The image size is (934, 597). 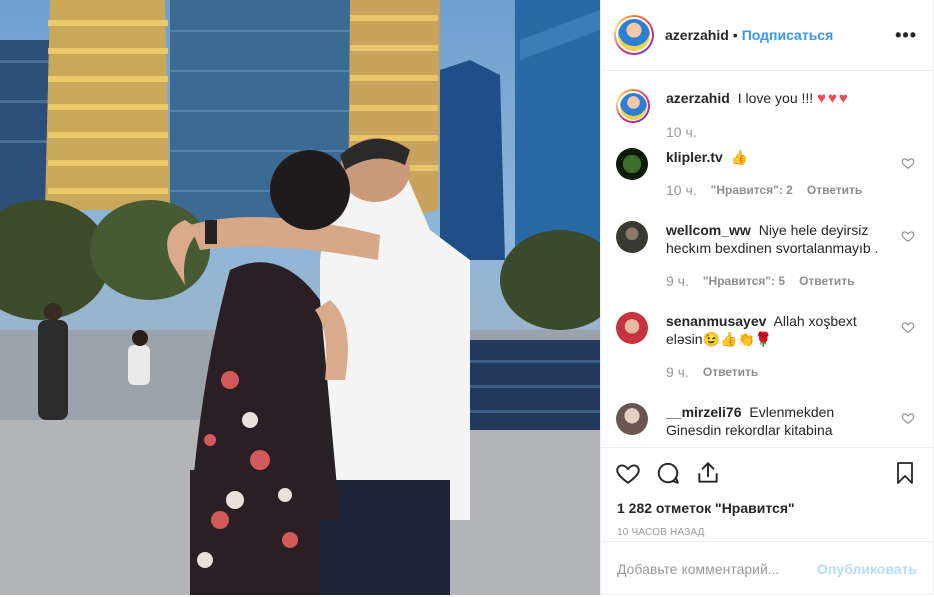 I want to click on comment-username: senanmusayev, so click(x=716, y=321).